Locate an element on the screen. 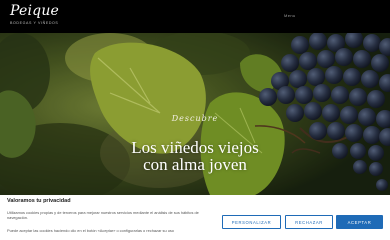 The width and height of the screenshot is (390, 240). hero-script-title: Descubre is located at coordinates (195, 118).